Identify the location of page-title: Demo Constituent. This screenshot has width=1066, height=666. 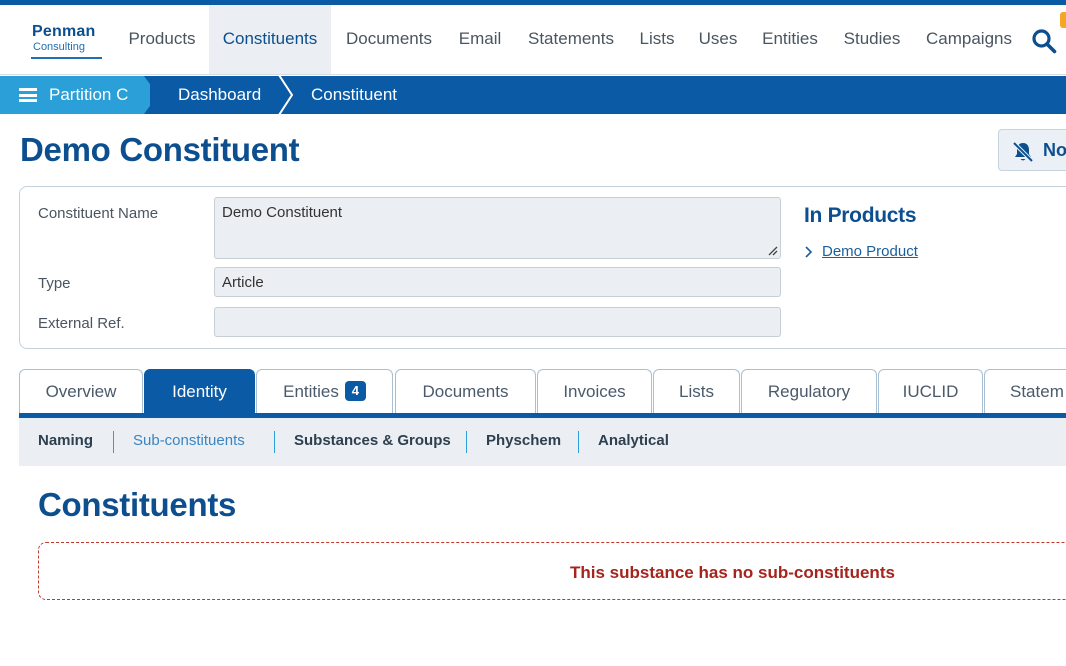
(160, 149).